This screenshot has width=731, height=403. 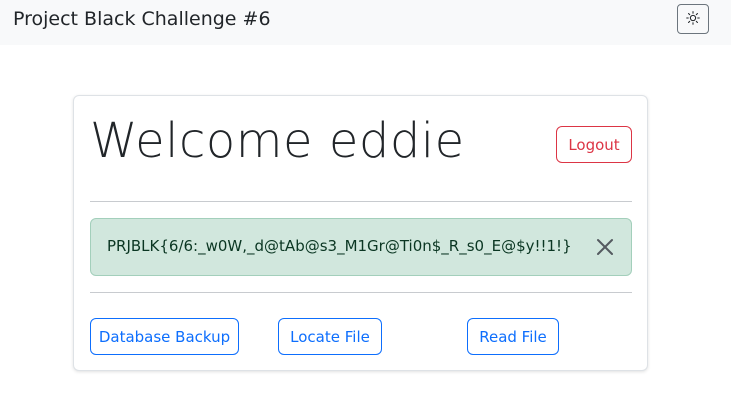 I want to click on theme-toggle-button, so click(x=693, y=19).